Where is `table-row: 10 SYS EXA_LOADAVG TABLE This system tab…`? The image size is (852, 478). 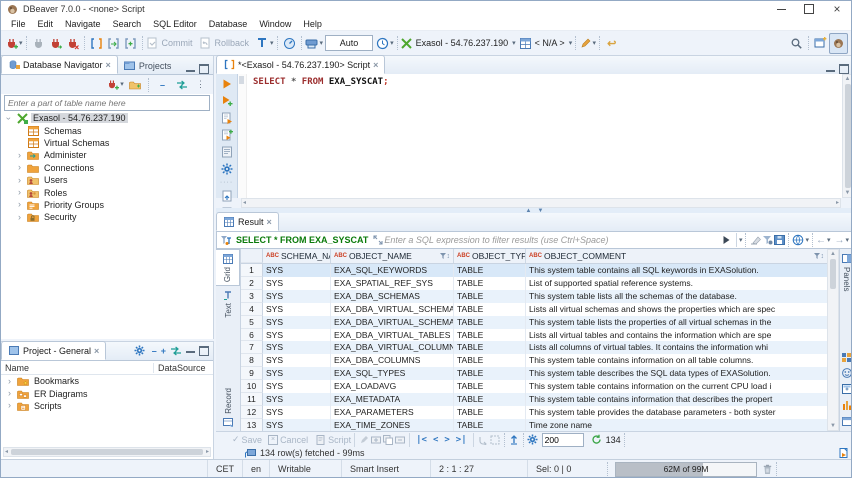
table-row: 10 SYS EXA_LOADAVG TABLE This system tab… is located at coordinates (534, 387).